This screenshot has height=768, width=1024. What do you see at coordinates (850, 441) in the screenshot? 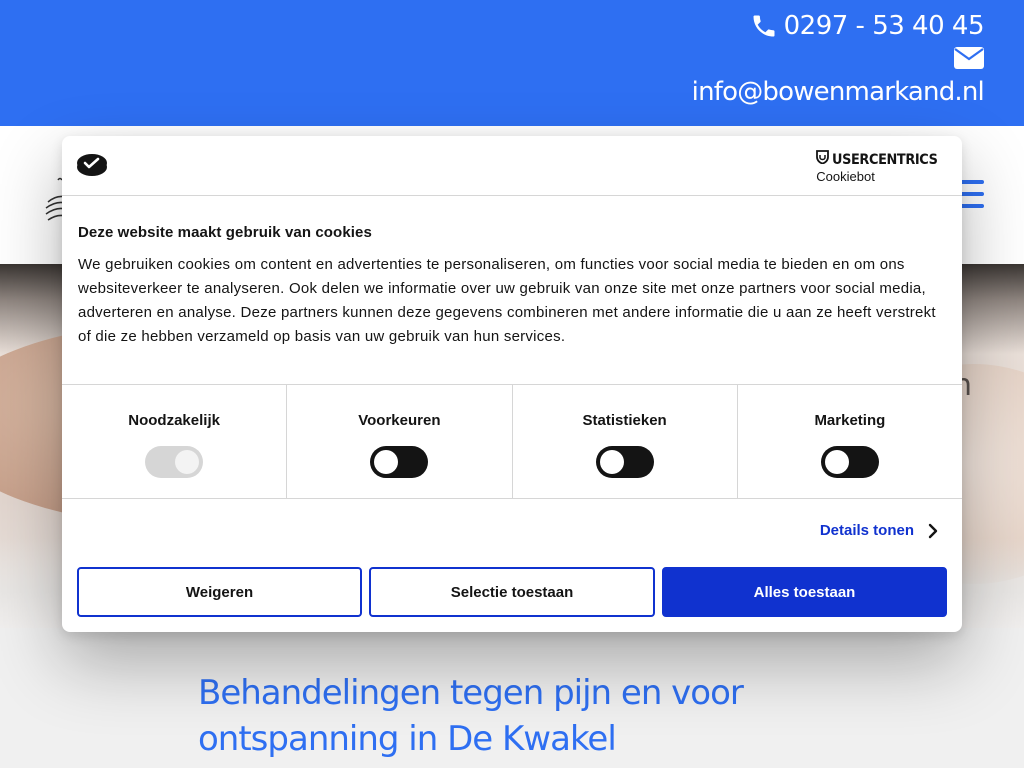
I see `category-marketing: Marketing` at bounding box center [850, 441].